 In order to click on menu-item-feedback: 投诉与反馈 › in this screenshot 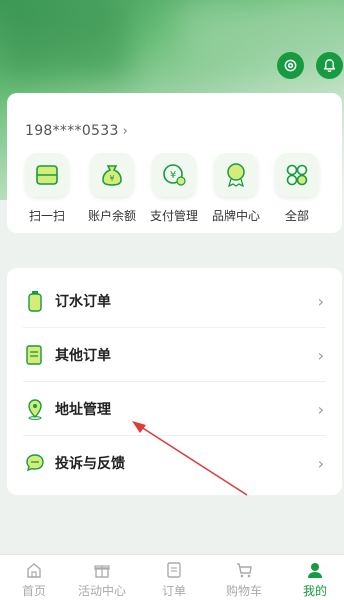, I will do `click(174, 463)`.